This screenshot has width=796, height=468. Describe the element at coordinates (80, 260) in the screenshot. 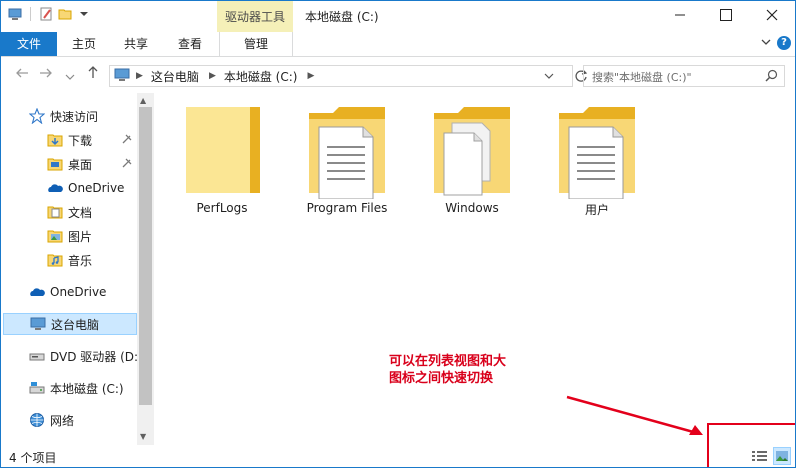

I see `nav-item-label: 音乐` at that location.